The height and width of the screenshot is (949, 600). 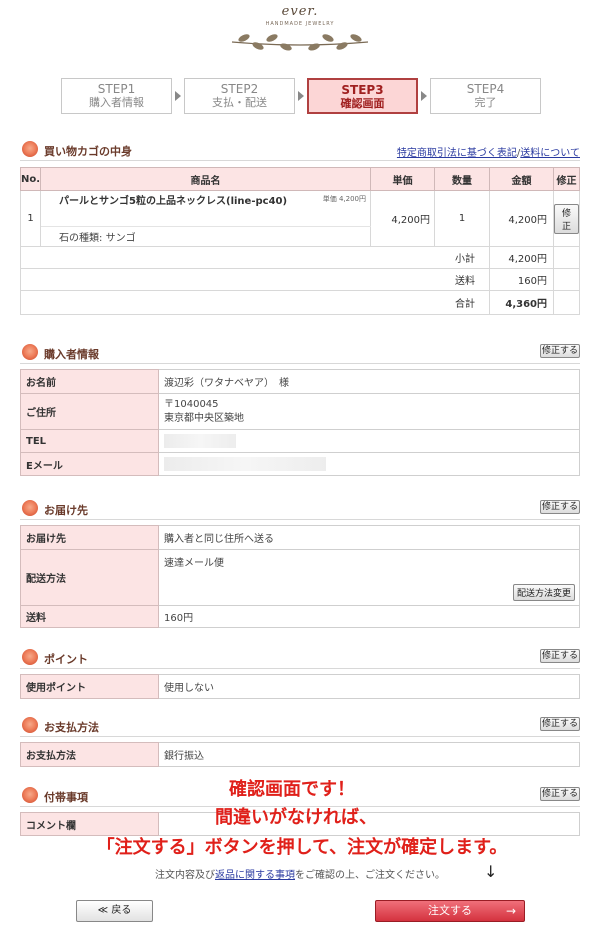 What do you see at coordinates (194, 563) in the screenshot?
I see `shipping-method-value: 速達メール便` at bounding box center [194, 563].